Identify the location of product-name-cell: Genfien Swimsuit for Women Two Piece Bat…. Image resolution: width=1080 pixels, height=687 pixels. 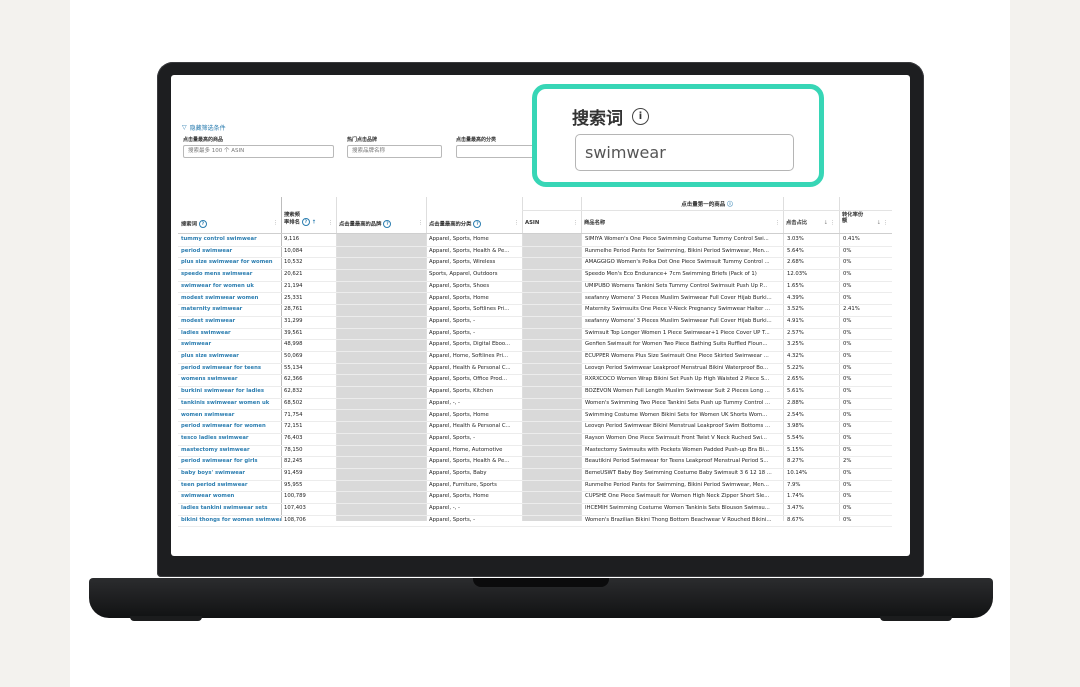
(683, 344).